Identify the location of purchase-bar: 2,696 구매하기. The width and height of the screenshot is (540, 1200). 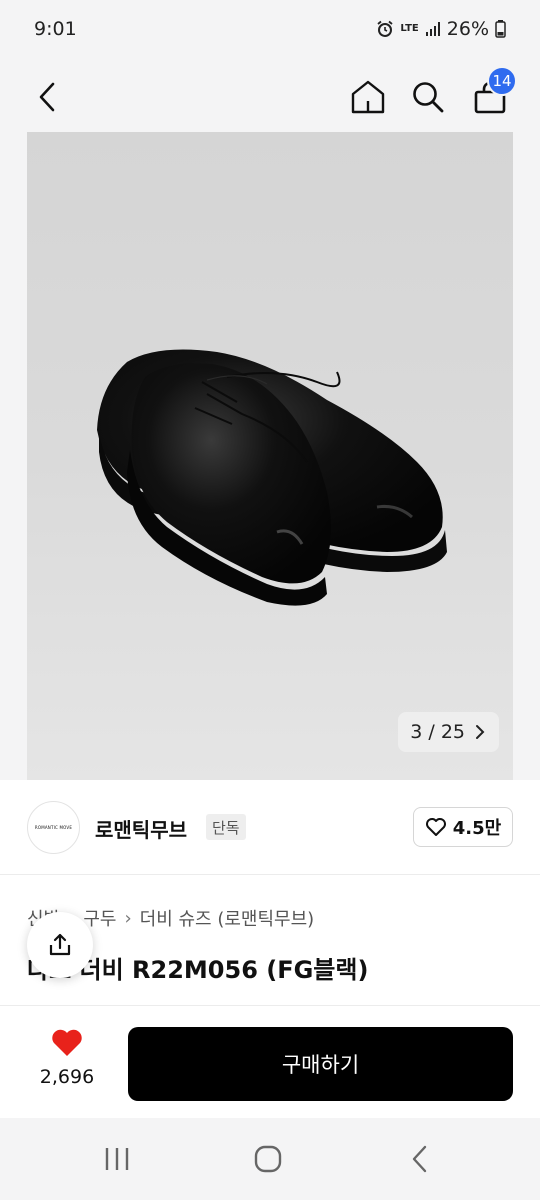
(270, 1061).